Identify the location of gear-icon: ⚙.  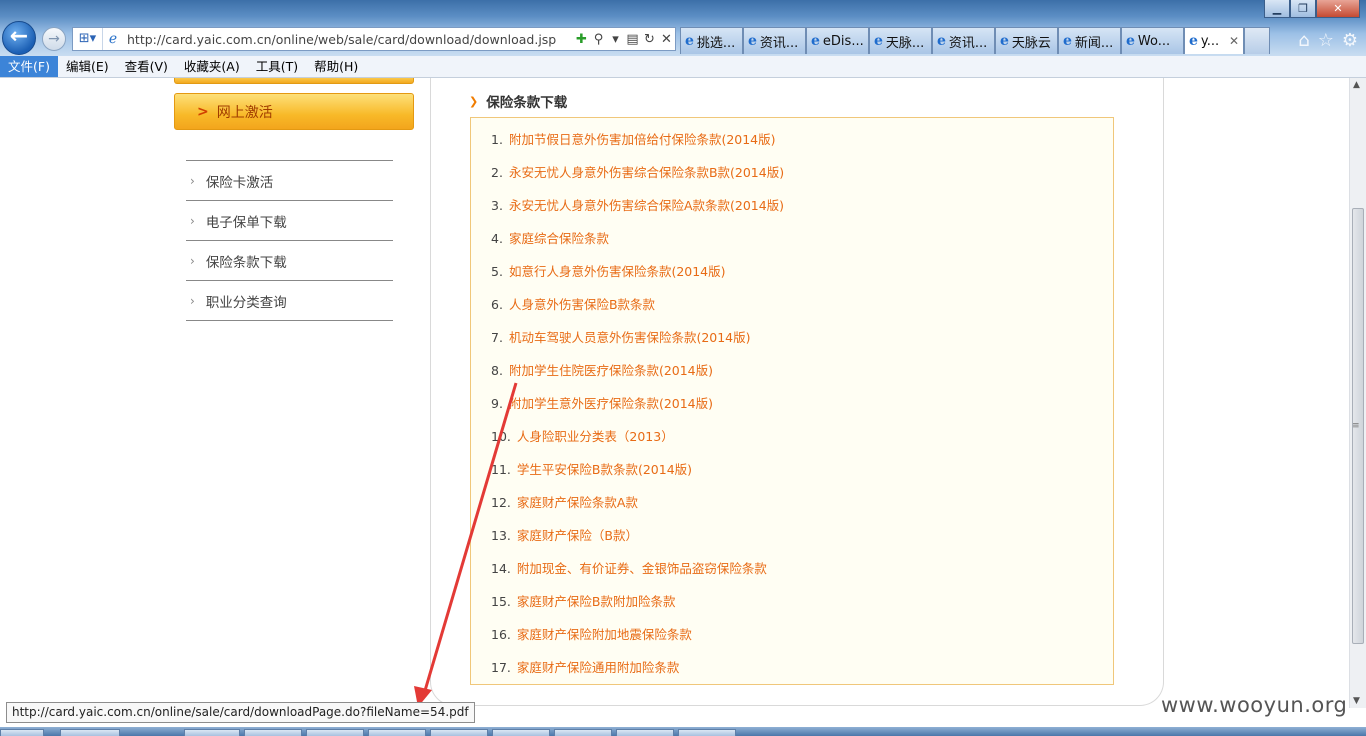
(1350, 40).